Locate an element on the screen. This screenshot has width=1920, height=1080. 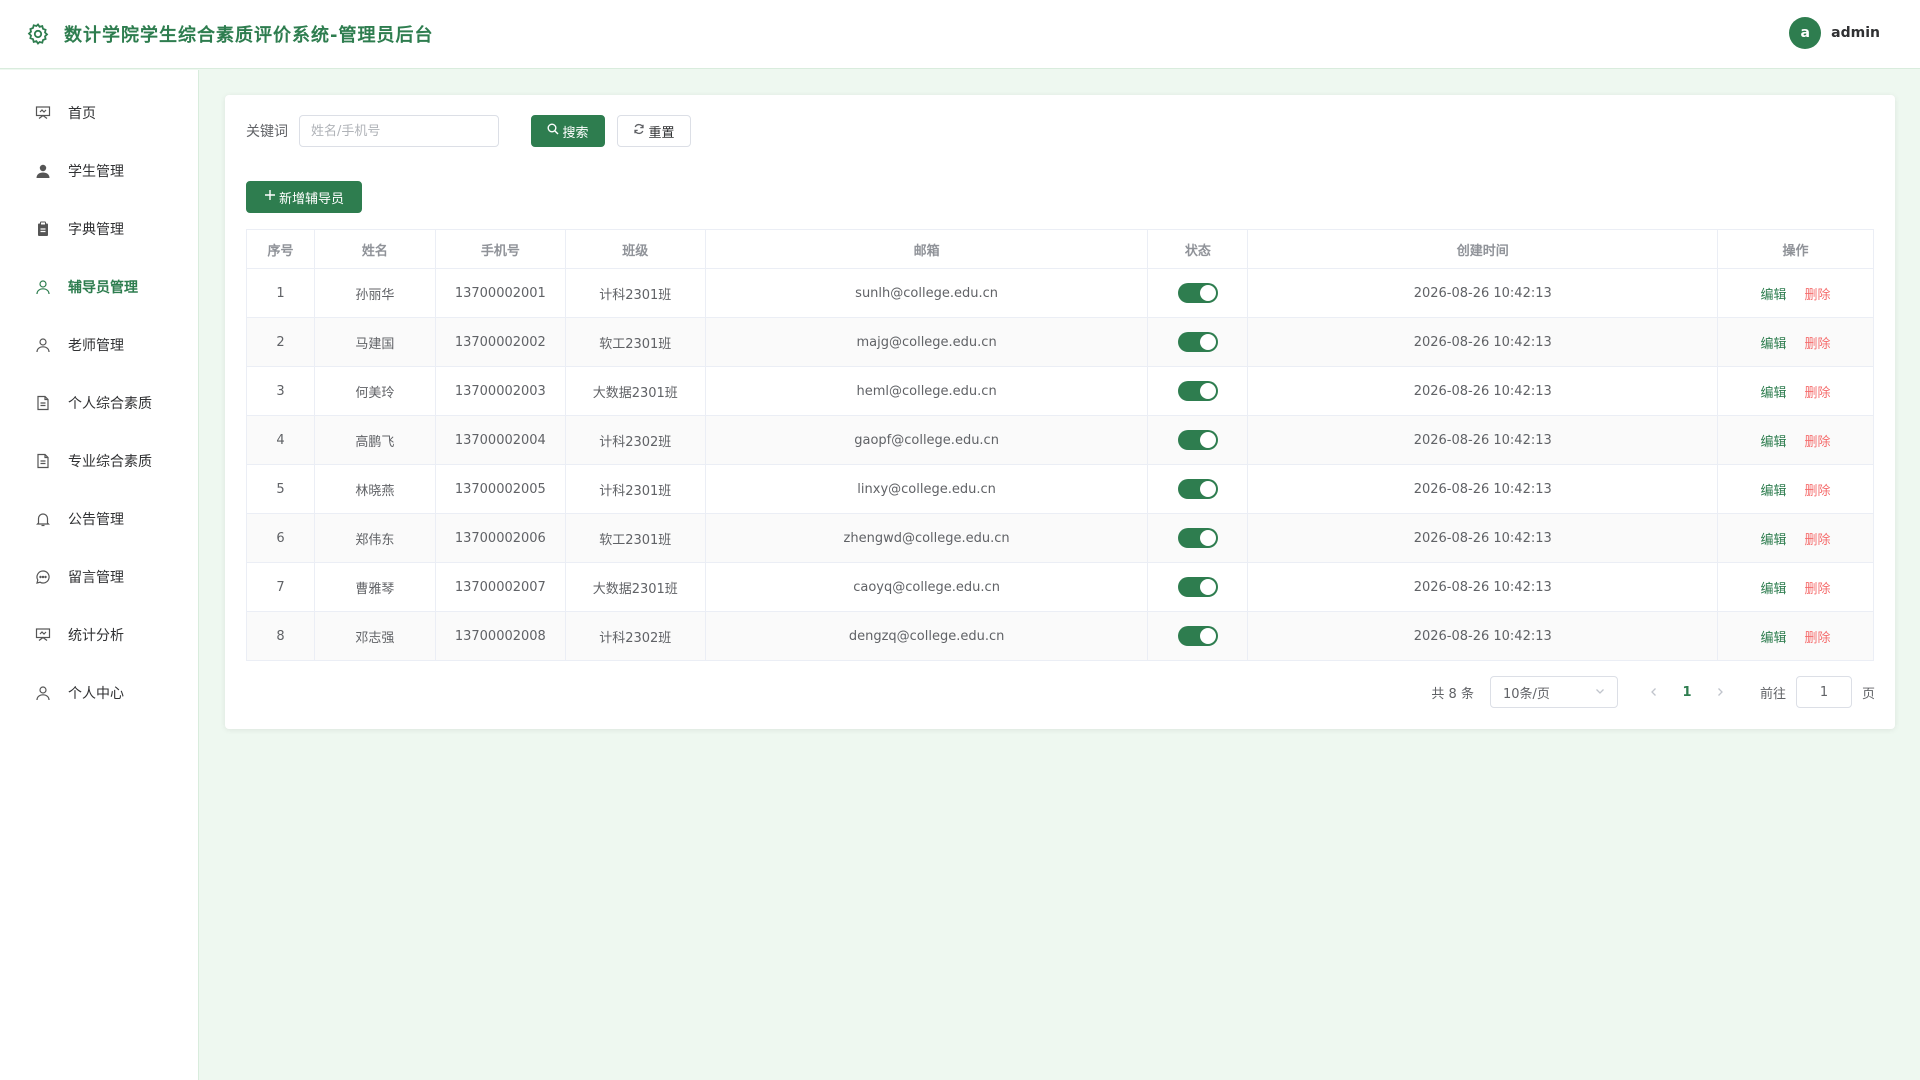
cell-name: 孙丽华 is located at coordinates (375, 293).